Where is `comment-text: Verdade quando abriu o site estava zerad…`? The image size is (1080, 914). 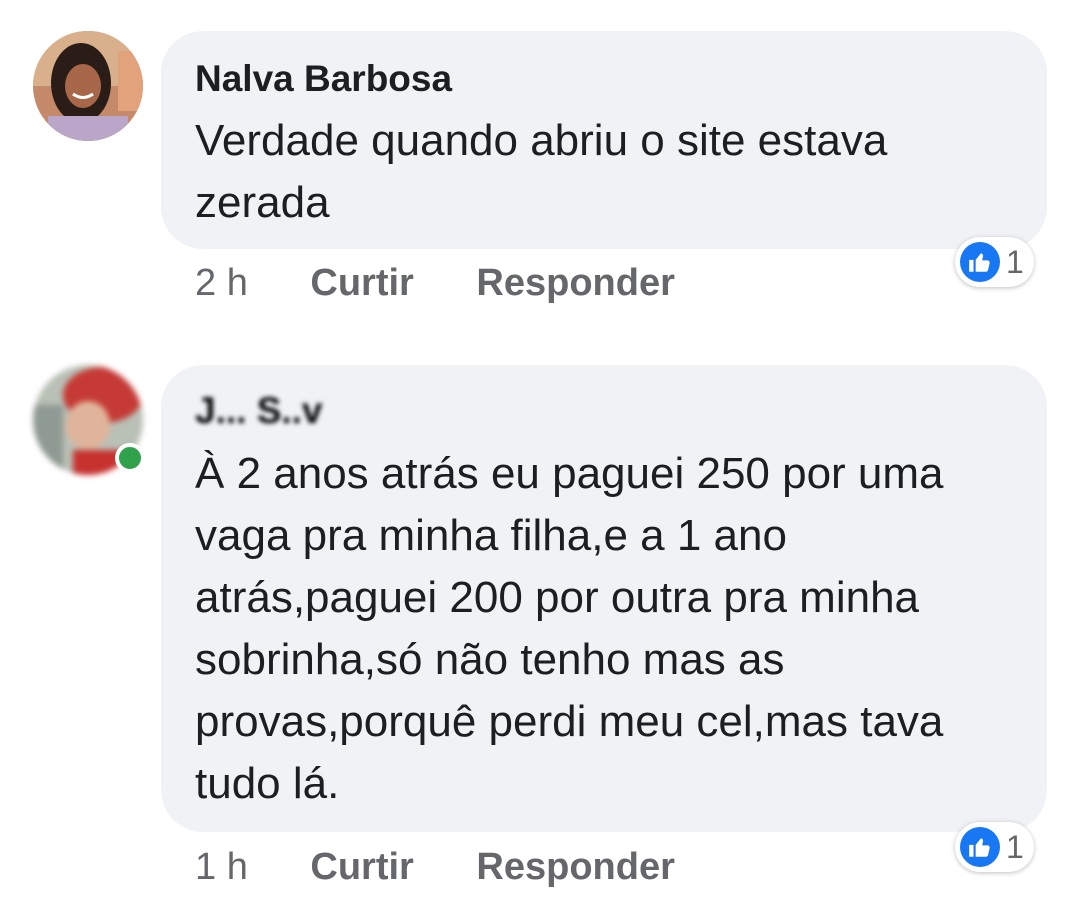 comment-text: Verdade quando abriu o site estava zerad… is located at coordinates (541, 171).